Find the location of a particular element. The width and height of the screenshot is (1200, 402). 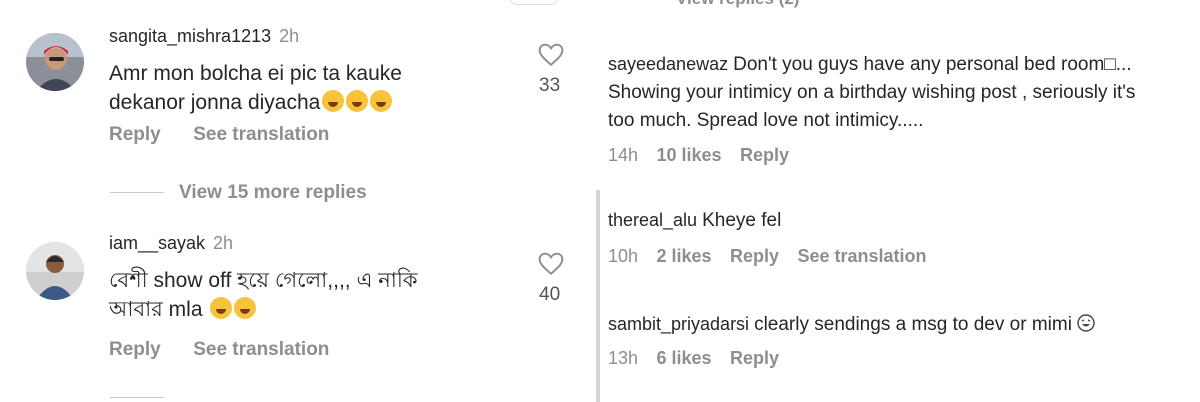

username: sayeedanewaz is located at coordinates (668, 64).